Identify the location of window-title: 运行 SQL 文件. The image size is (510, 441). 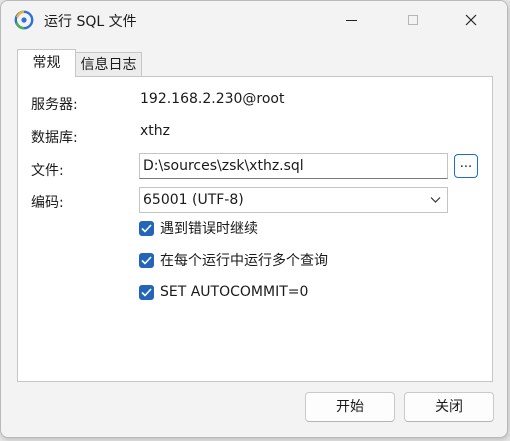
(90, 22).